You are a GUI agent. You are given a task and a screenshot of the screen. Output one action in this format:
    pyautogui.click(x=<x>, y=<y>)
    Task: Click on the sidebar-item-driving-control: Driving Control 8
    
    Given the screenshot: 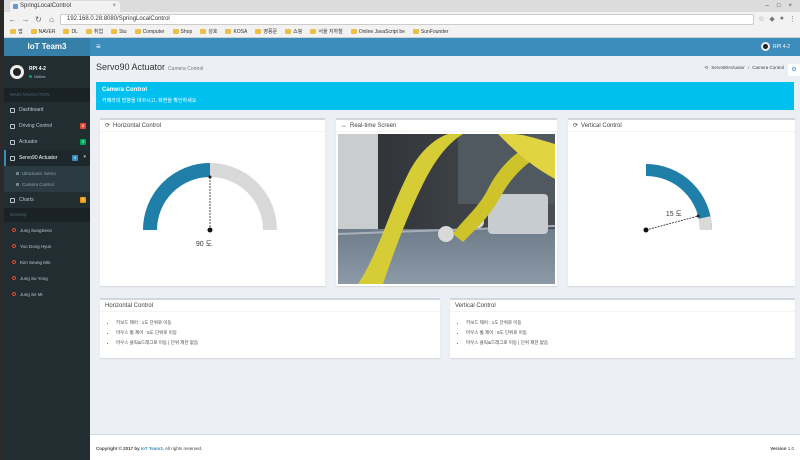 What is the action you would take?
    pyautogui.click(x=47, y=126)
    